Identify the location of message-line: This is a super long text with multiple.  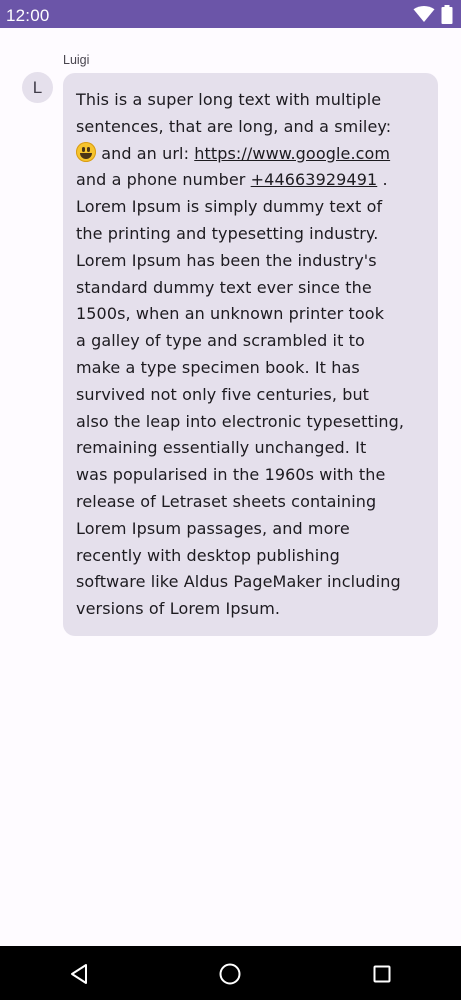
(229, 99).